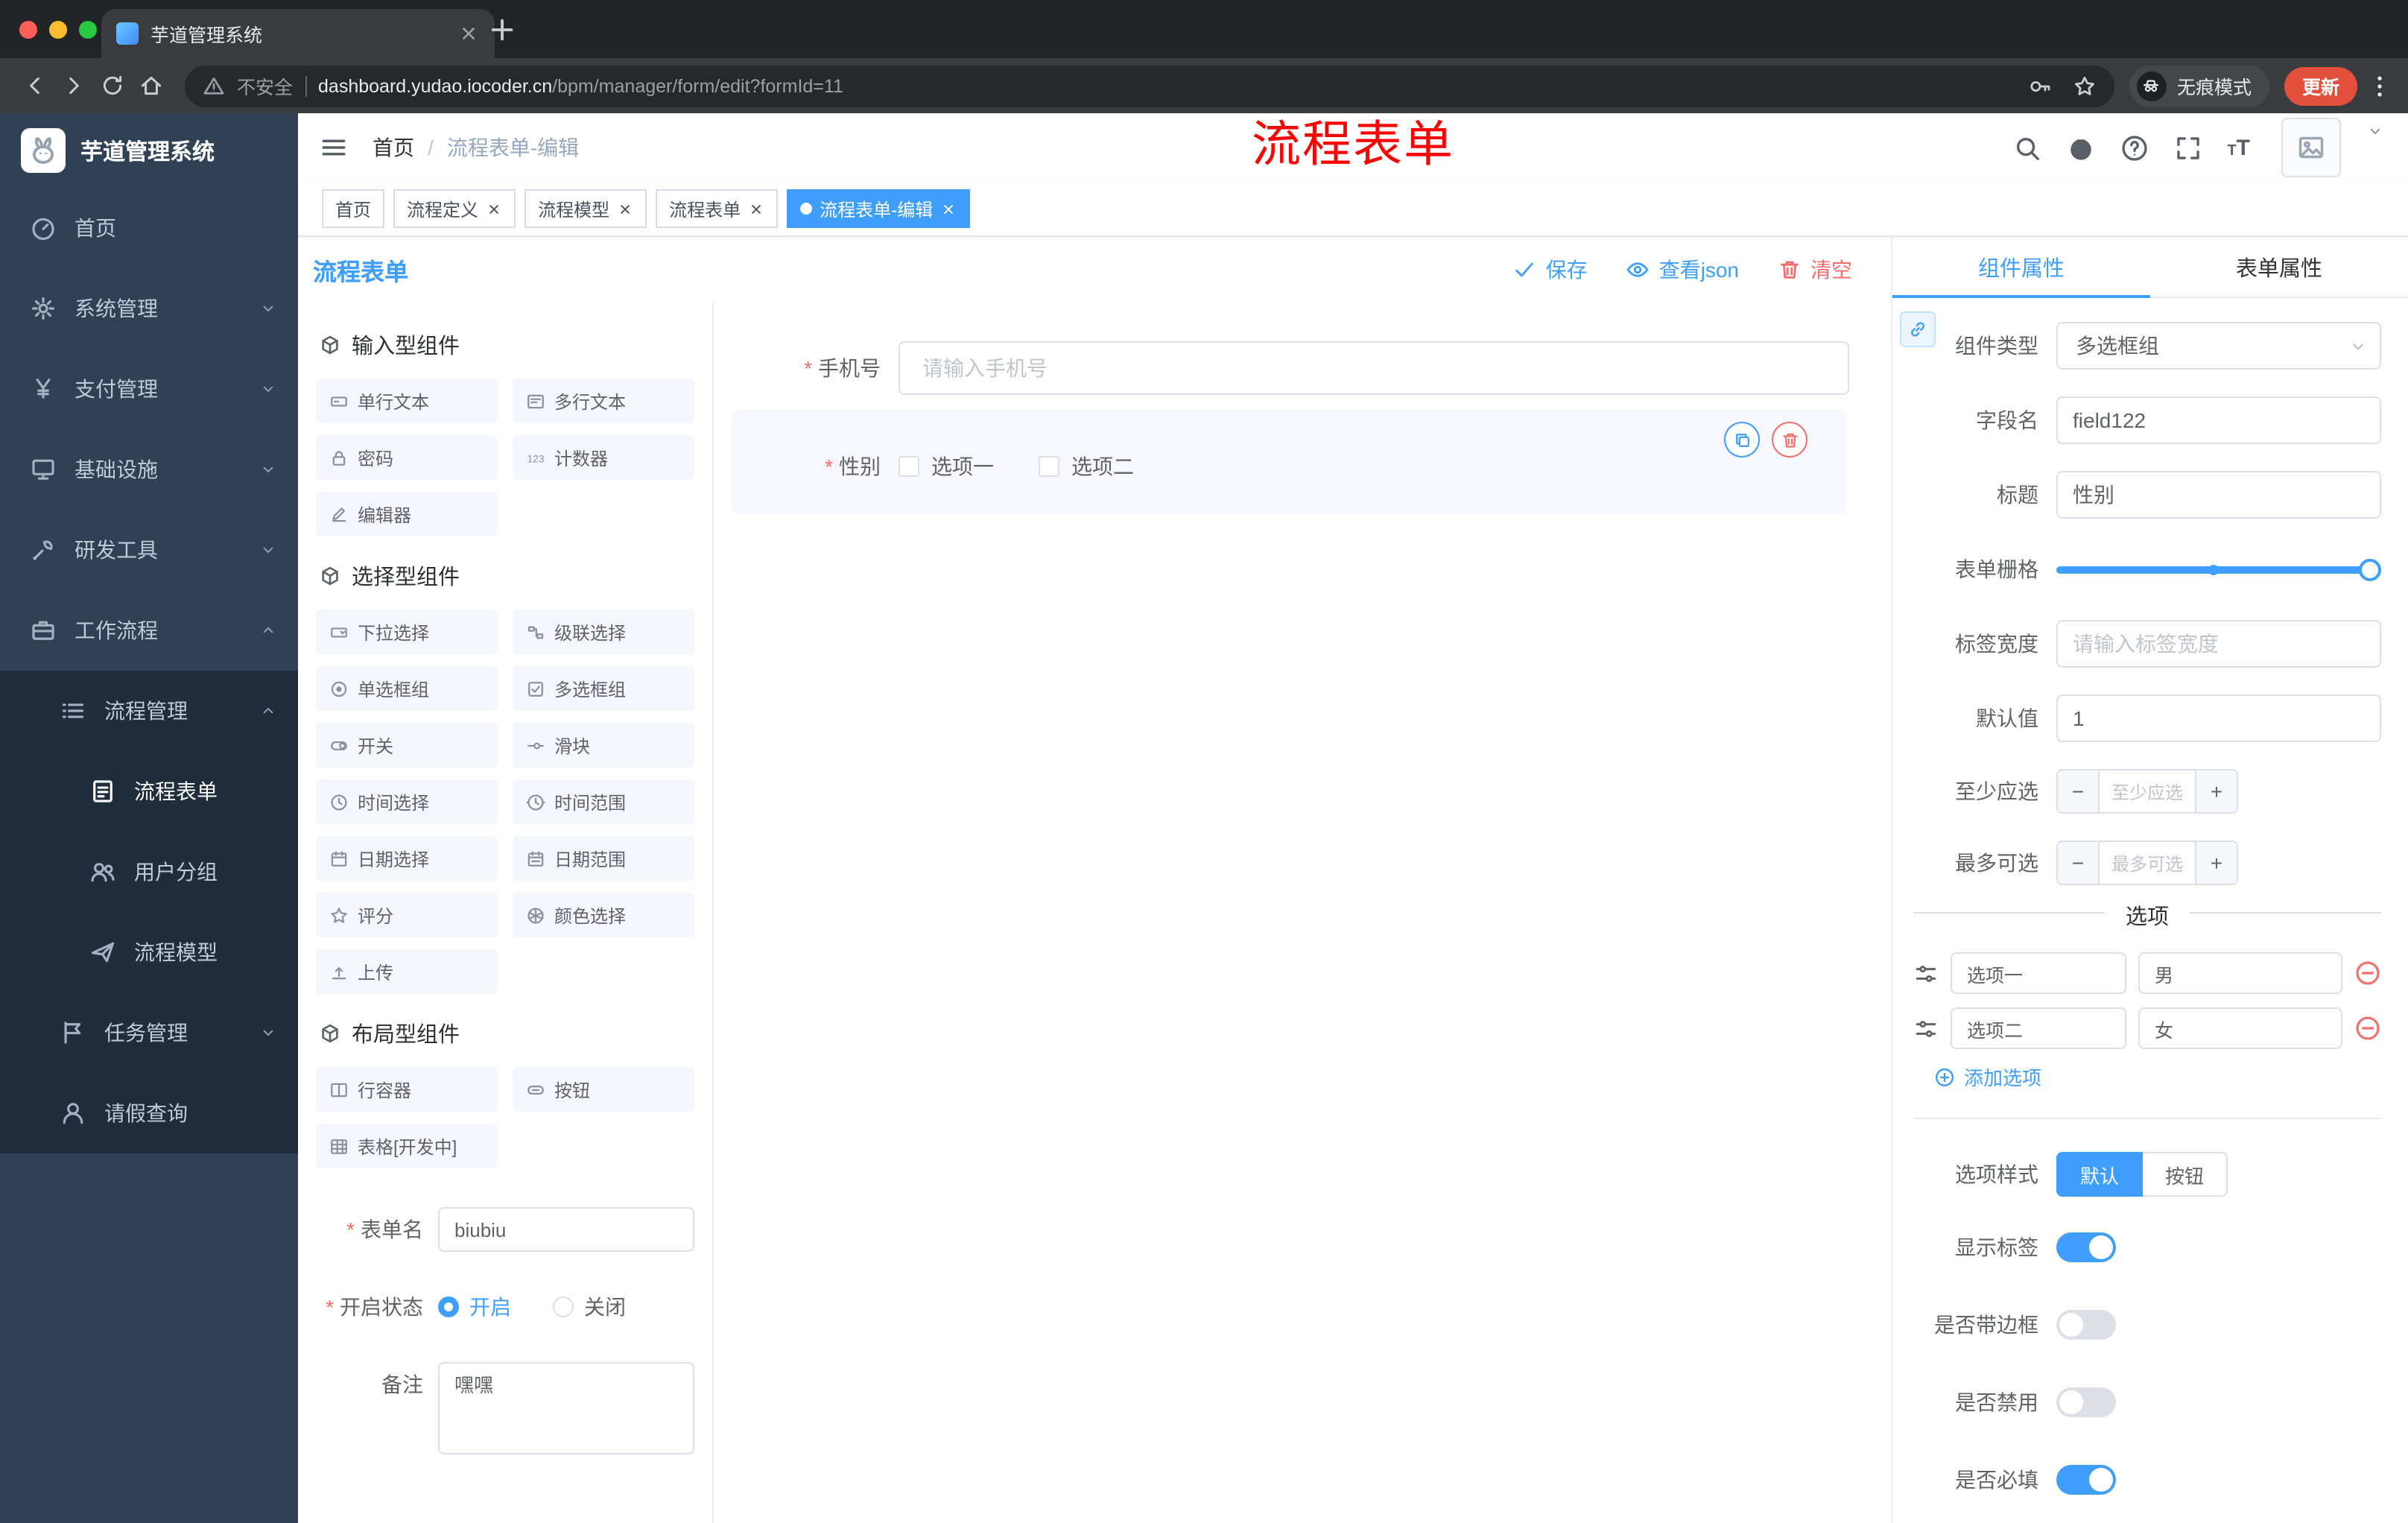 This screenshot has height=1523, width=2408. I want to click on browser-menu-icon, so click(2379, 86).